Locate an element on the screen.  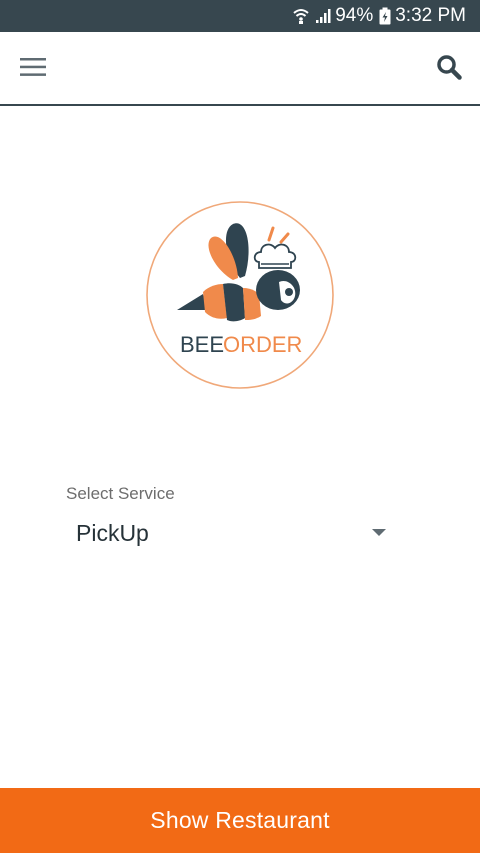
hamburger-menu-icon is located at coordinates (33, 69).